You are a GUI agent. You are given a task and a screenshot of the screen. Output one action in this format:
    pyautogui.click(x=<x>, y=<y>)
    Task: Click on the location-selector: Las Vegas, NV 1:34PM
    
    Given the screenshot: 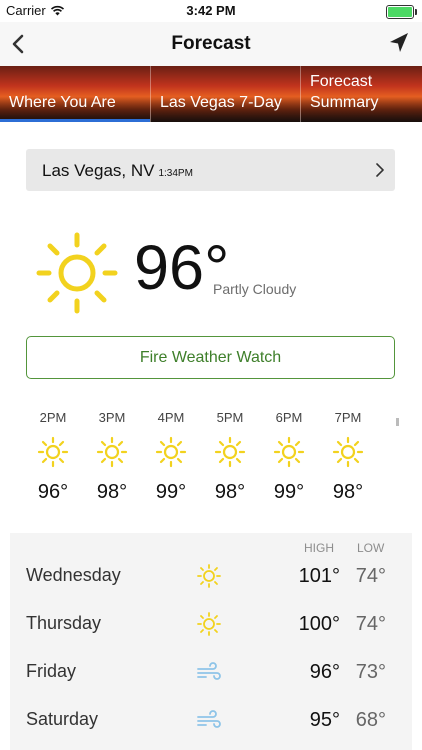 What is the action you would take?
    pyautogui.click(x=210, y=170)
    